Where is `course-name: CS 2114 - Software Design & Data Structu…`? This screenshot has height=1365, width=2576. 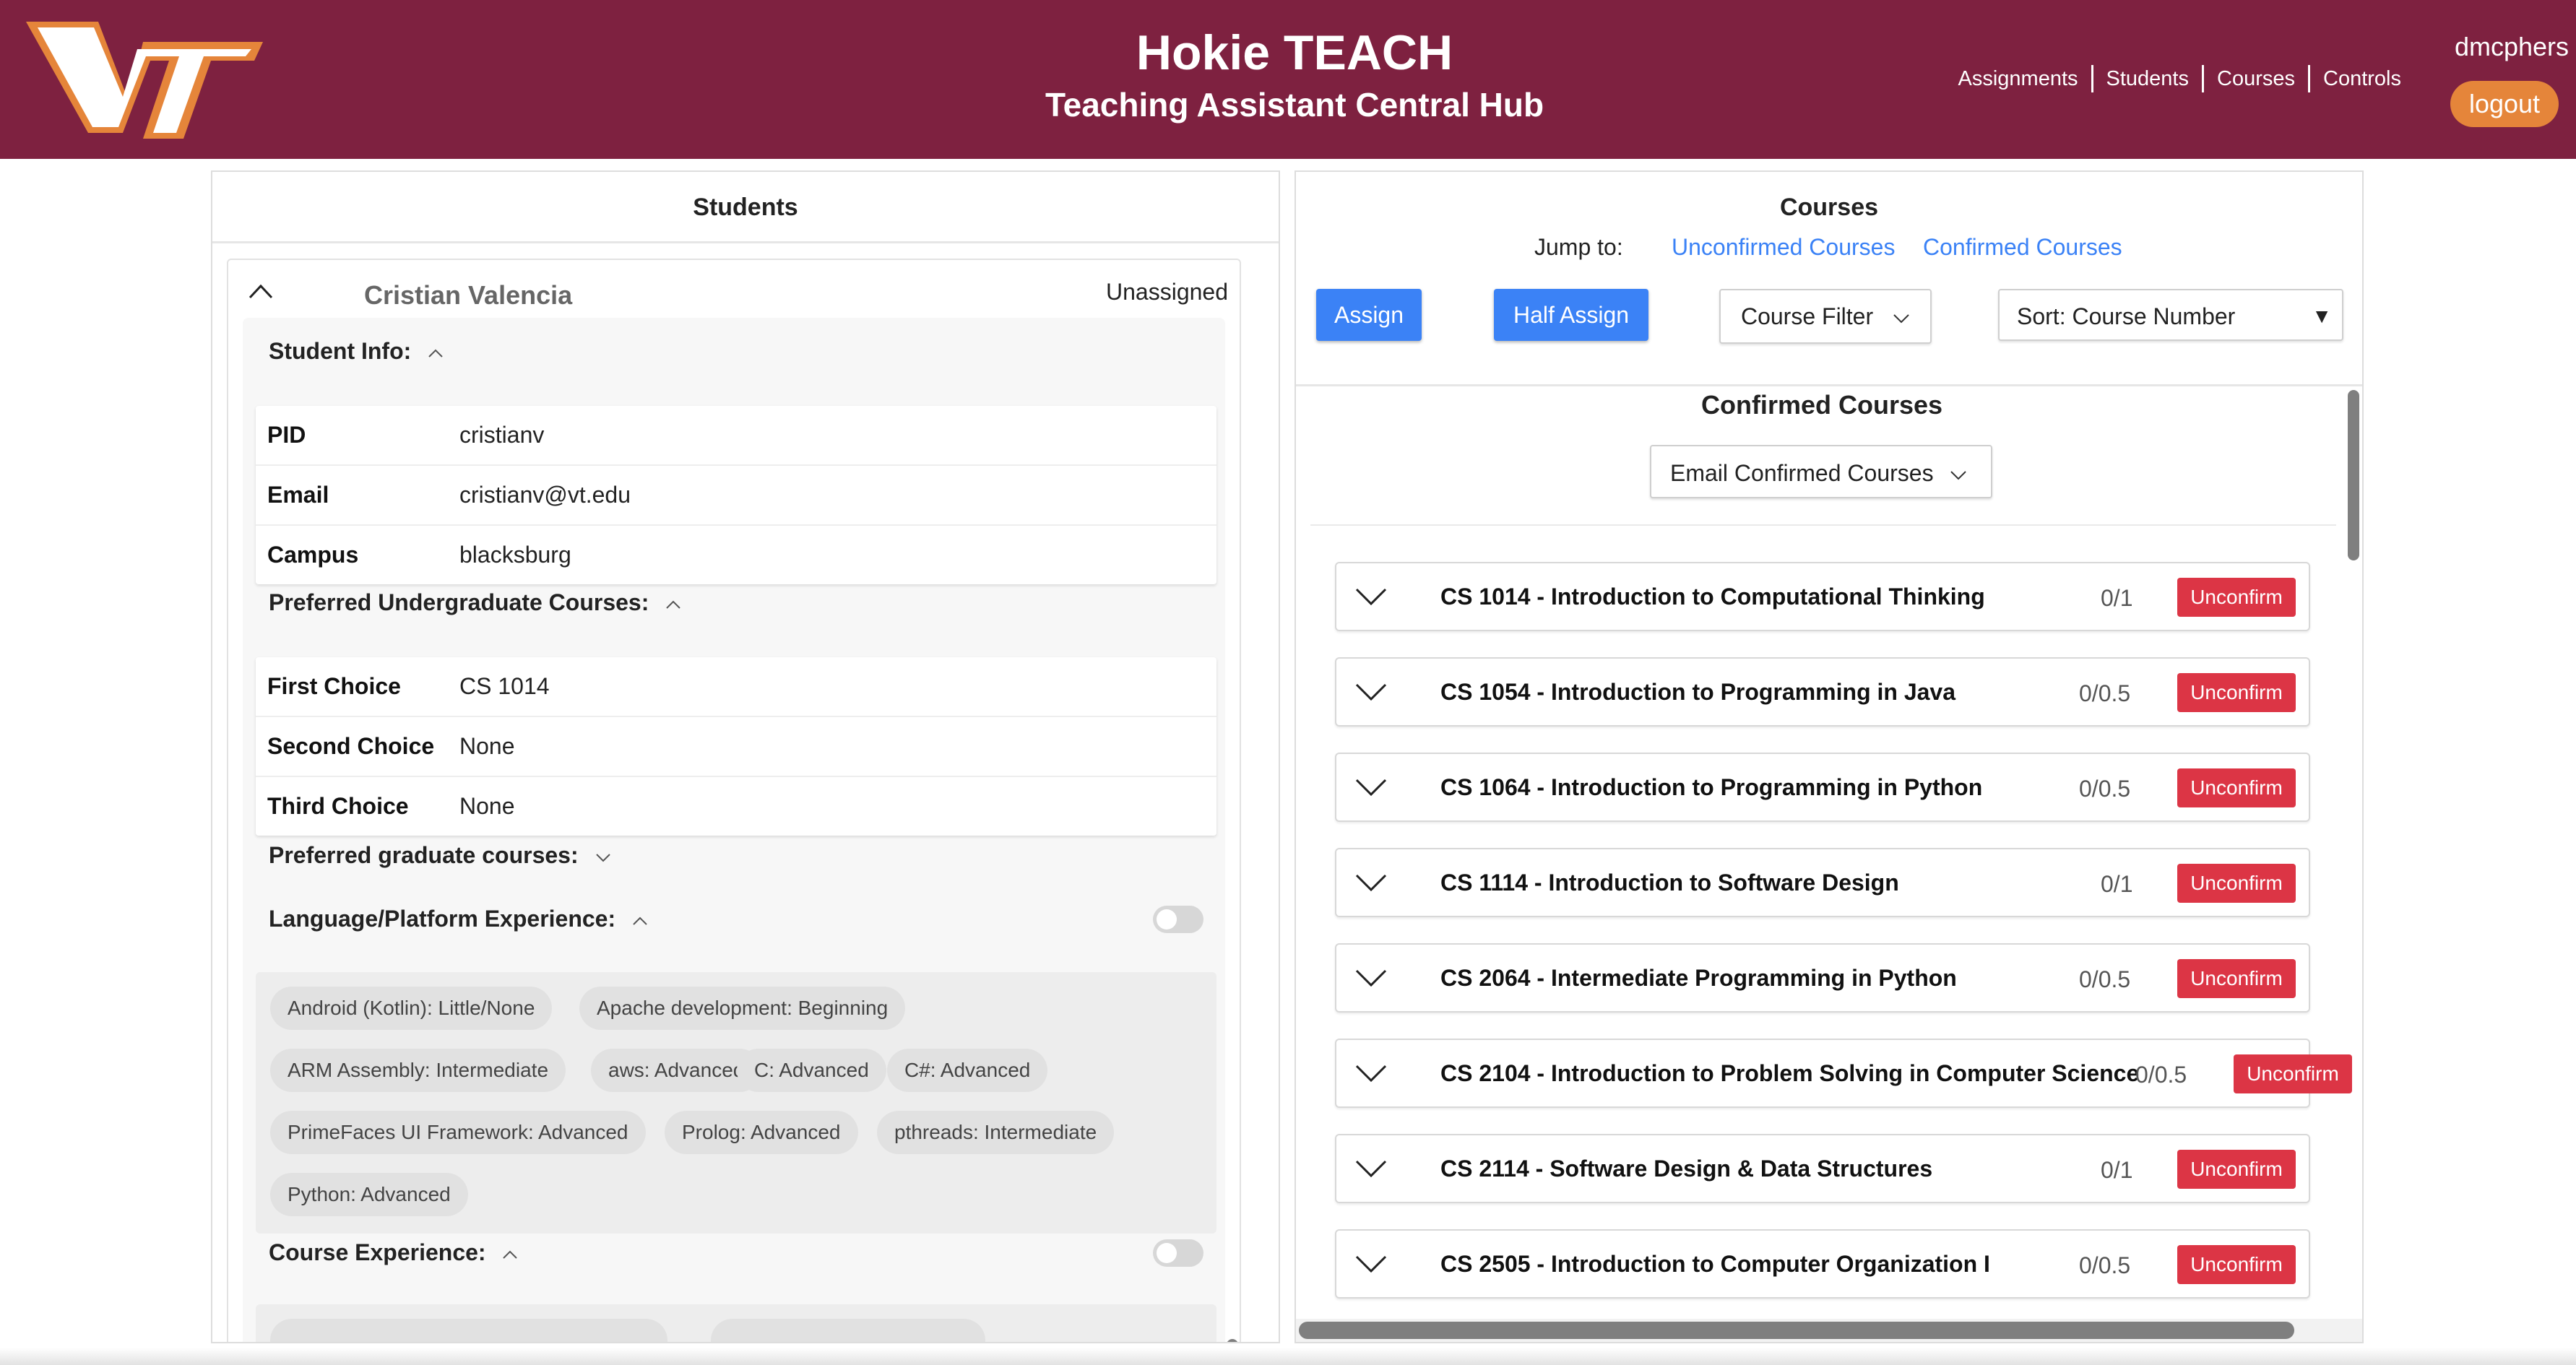 course-name: CS 2114 - Software Design & Data Structu… is located at coordinates (1687, 1169).